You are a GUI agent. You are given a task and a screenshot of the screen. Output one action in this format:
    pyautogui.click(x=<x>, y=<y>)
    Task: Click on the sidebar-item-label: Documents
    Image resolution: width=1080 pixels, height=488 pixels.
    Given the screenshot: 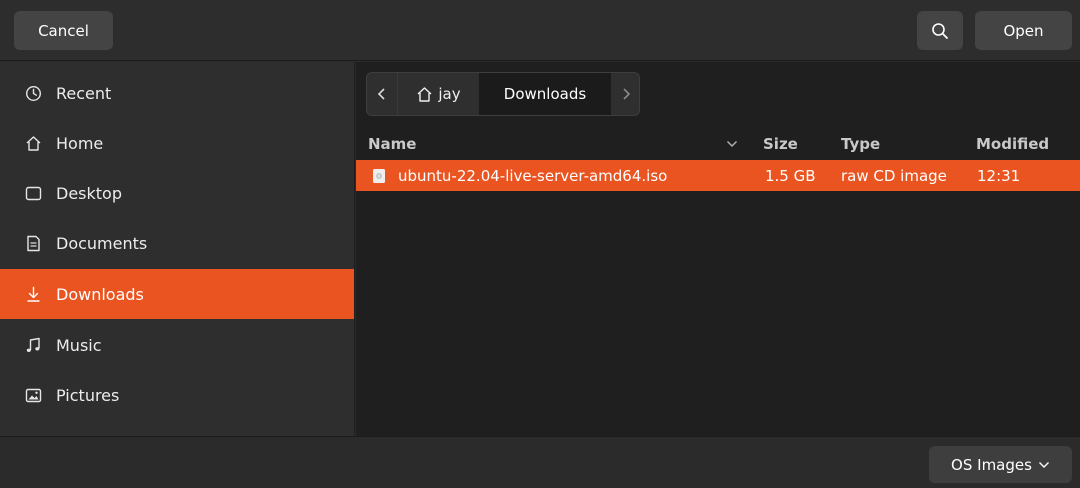 What is the action you would take?
    pyautogui.click(x=102, y=243)
    